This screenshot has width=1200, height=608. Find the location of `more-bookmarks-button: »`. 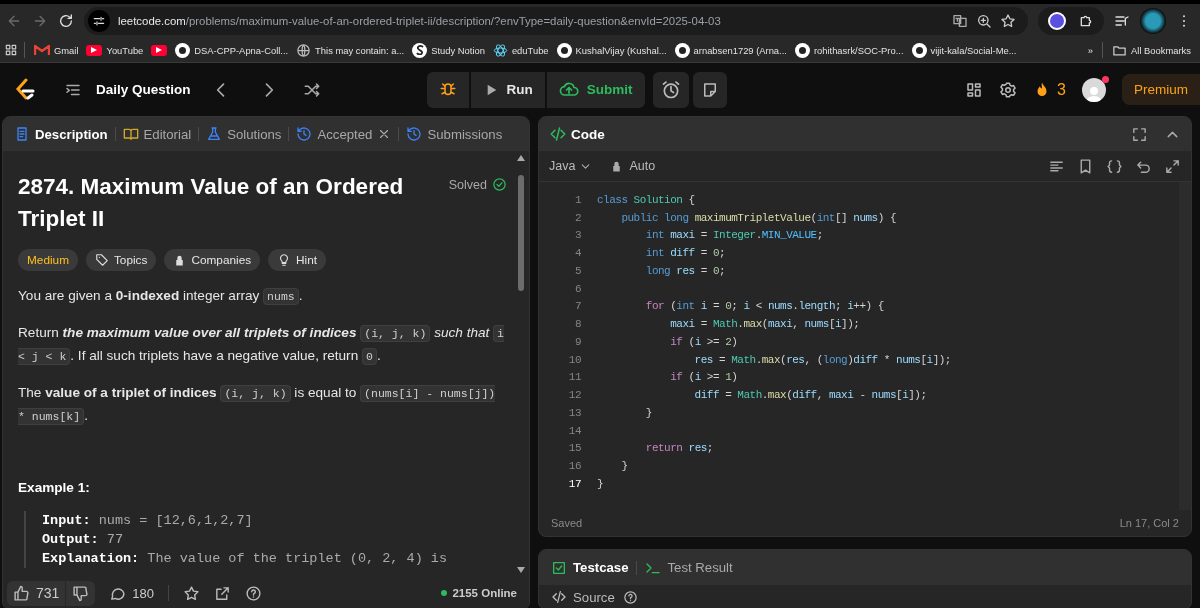

more-bookmarks-button: » is located at coordinates (1090, 50).